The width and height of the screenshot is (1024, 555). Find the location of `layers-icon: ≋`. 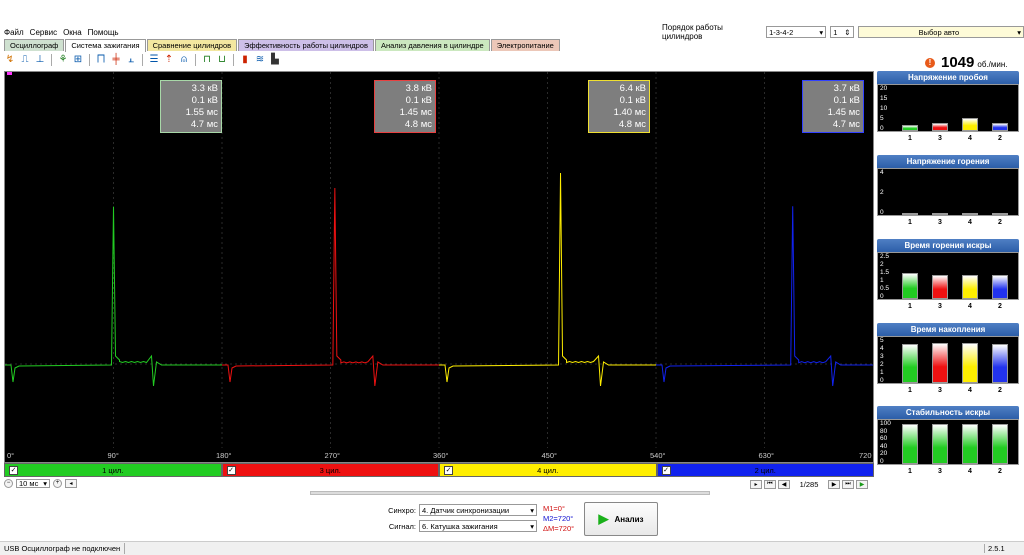

layers-icon: ≋ is located at coordinates (260, 60).